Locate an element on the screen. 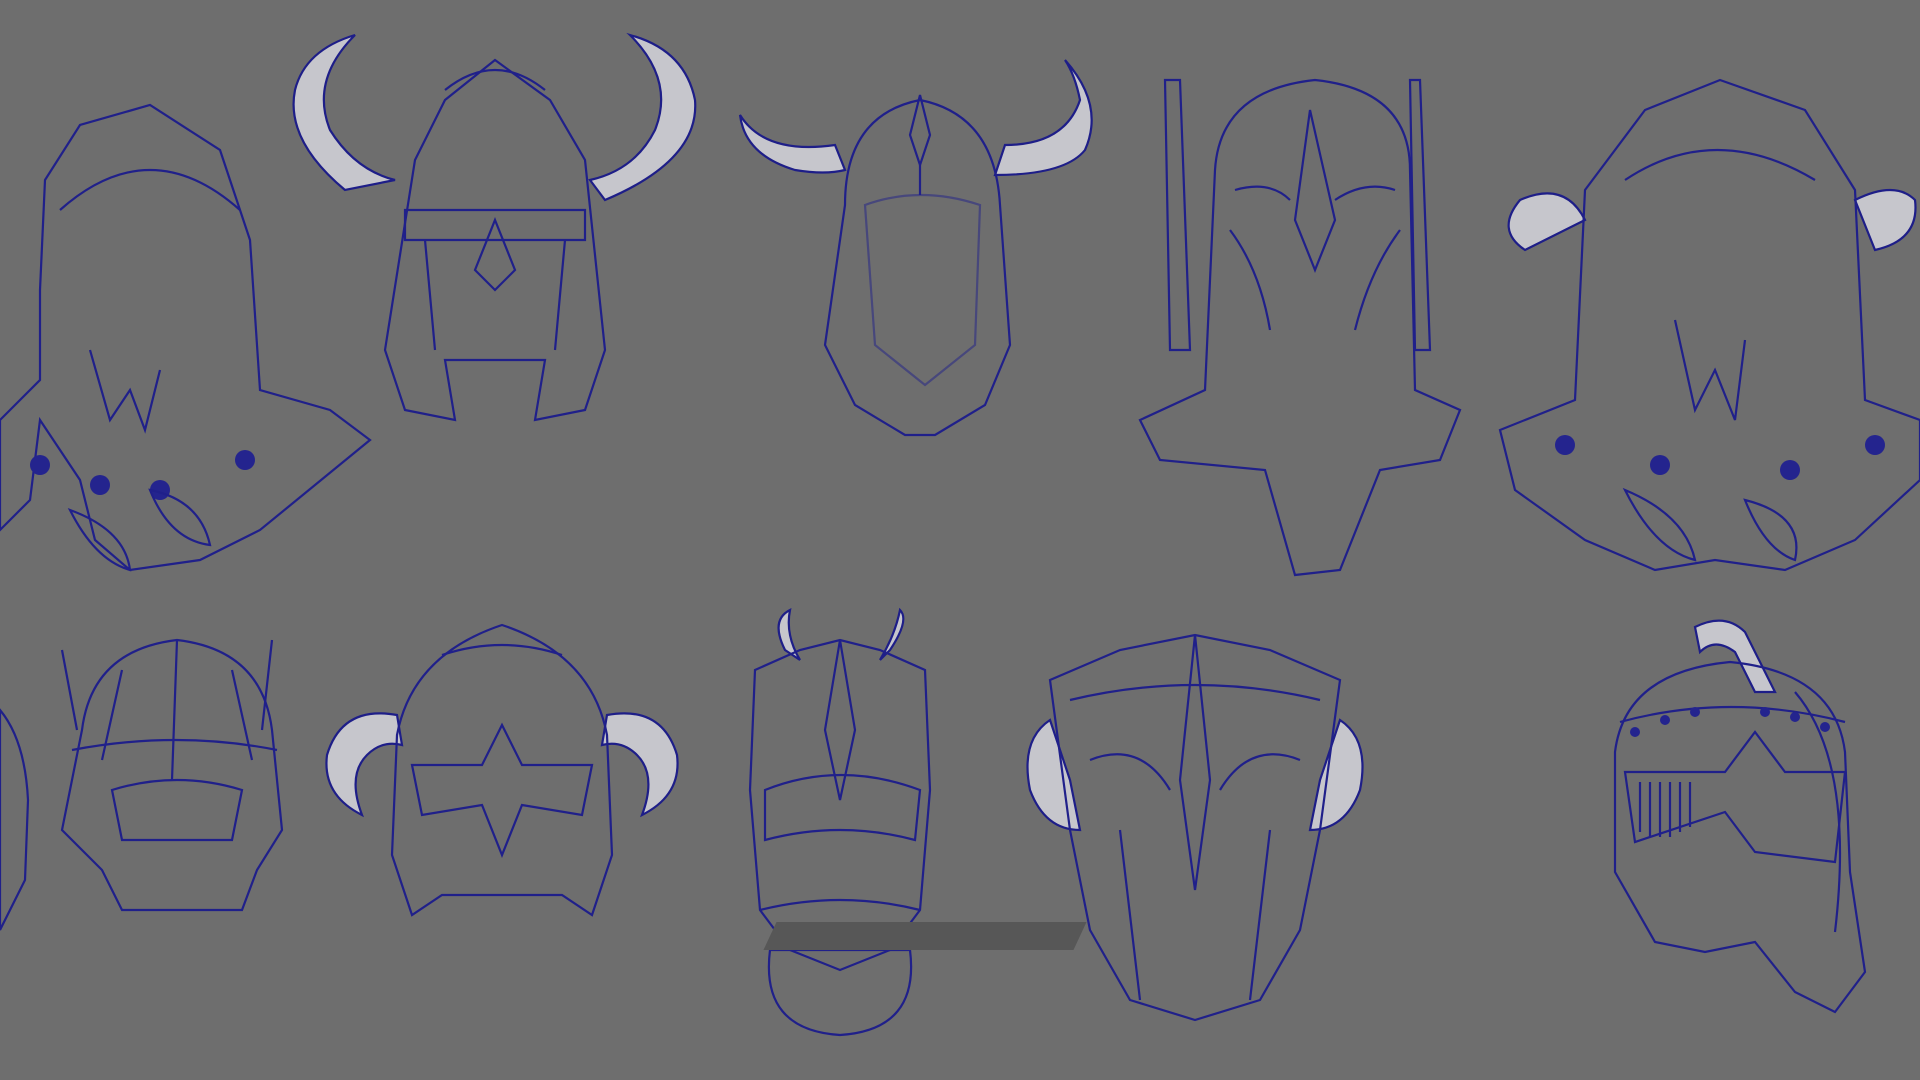 The height and width of the screenshot is (1080, 1920). model-spiked-horned-helmet-with-pauldrons is located at coordinates (1707, 325).